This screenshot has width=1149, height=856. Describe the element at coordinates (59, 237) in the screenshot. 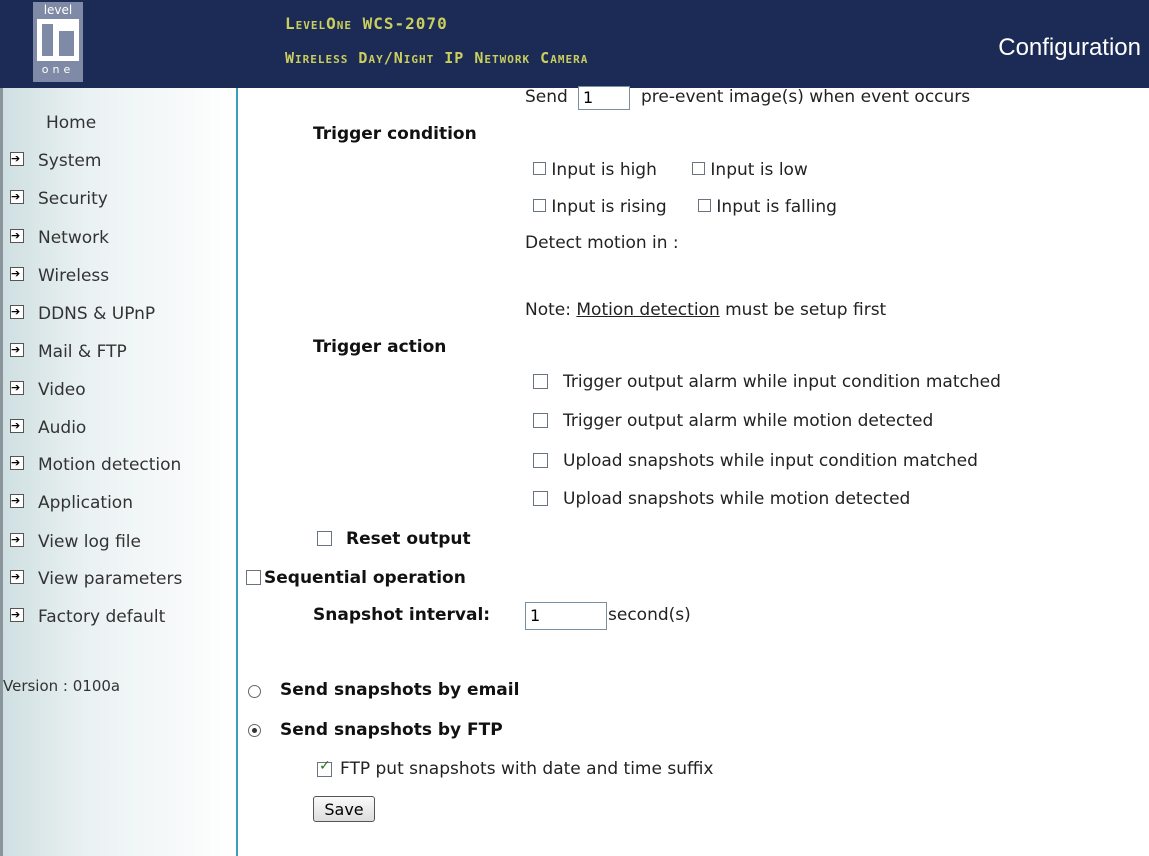

I see `sidebar-item-network: Network` at that location.